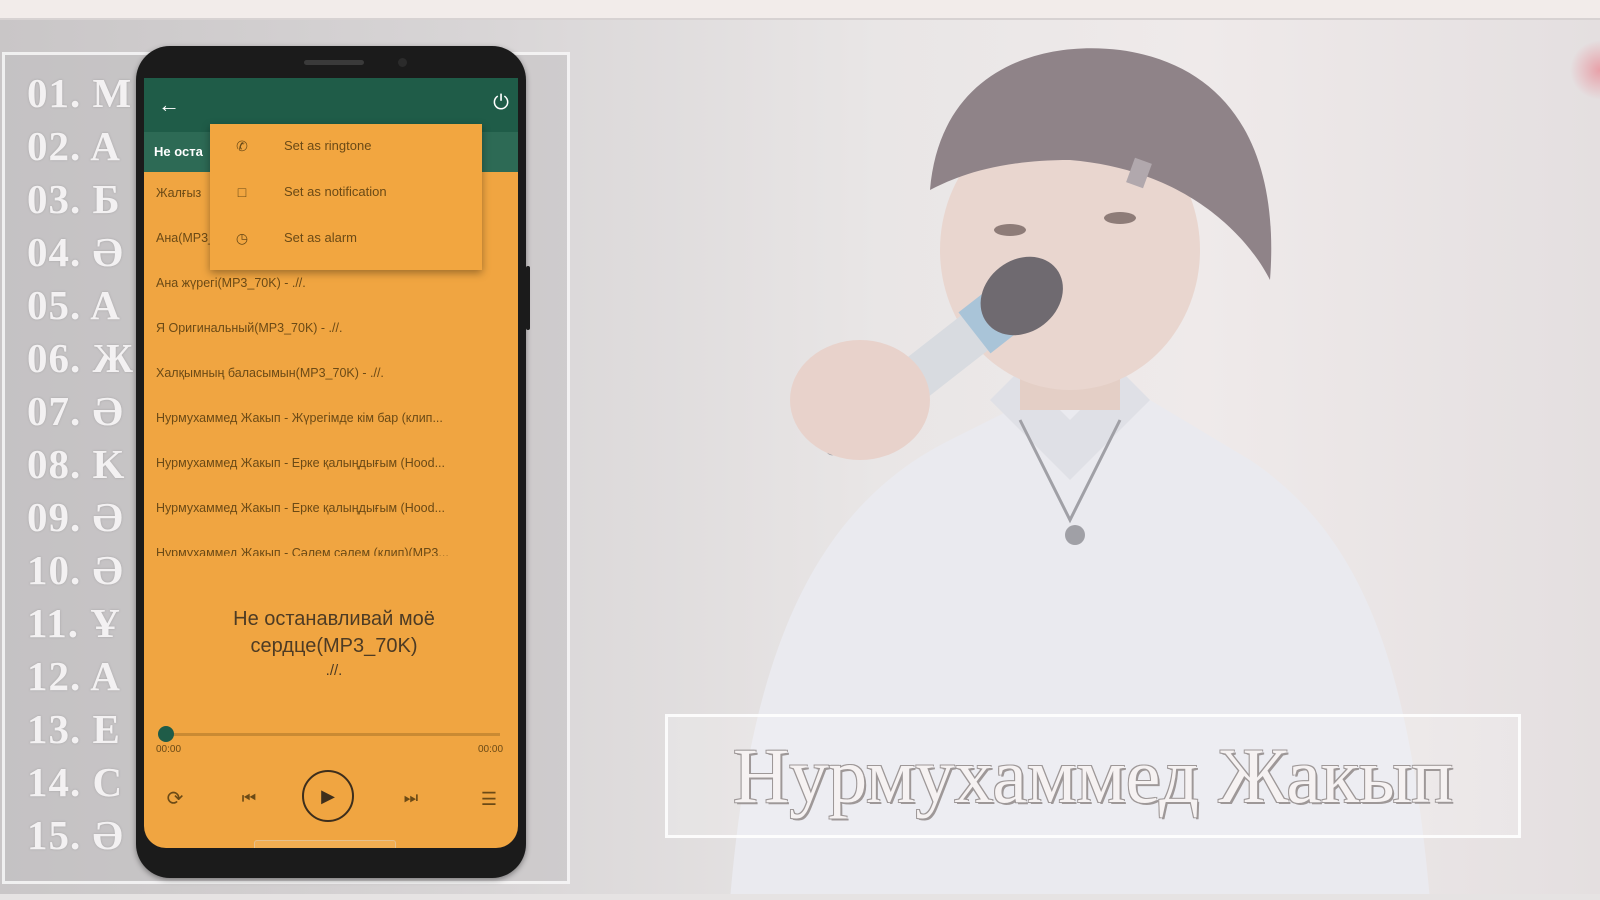 The width and height of the screenshot is (1600, 900). I want to click on background-track: 15. Ә, so click(75, 835).